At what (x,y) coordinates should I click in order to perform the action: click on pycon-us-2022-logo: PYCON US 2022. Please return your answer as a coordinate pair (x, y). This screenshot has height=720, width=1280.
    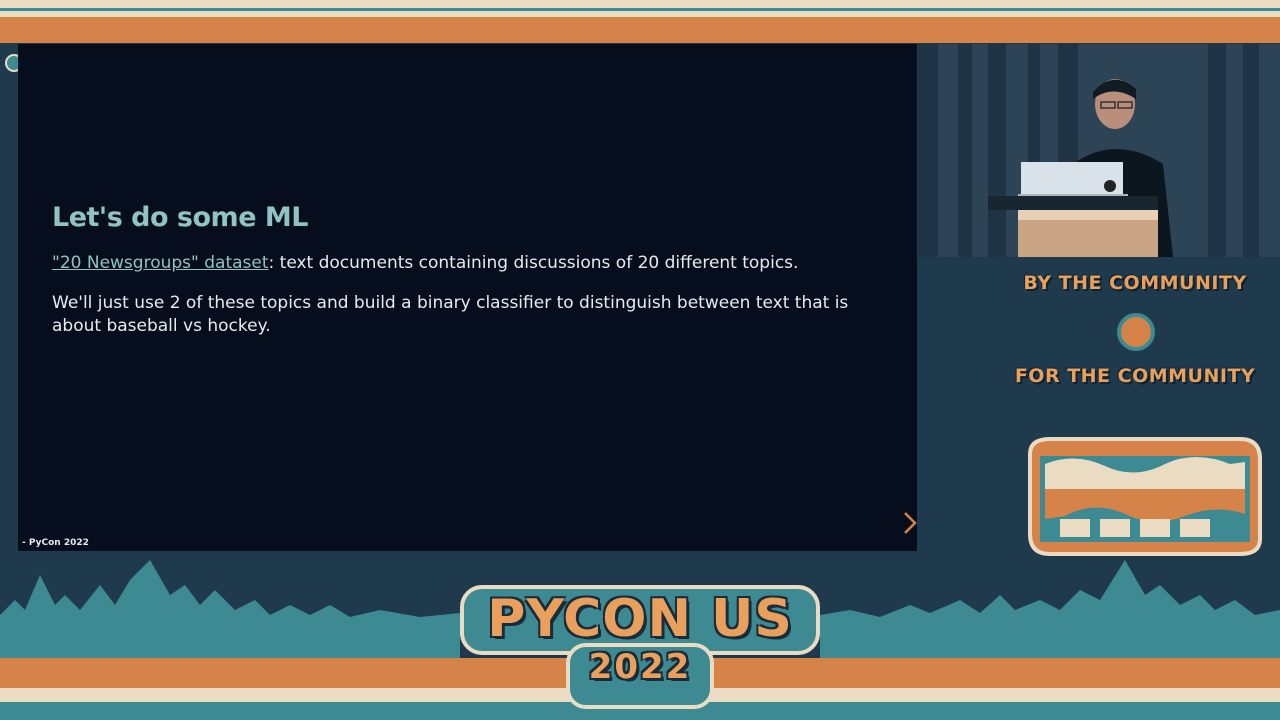
    Looking at the image, I should click on (640, 648).